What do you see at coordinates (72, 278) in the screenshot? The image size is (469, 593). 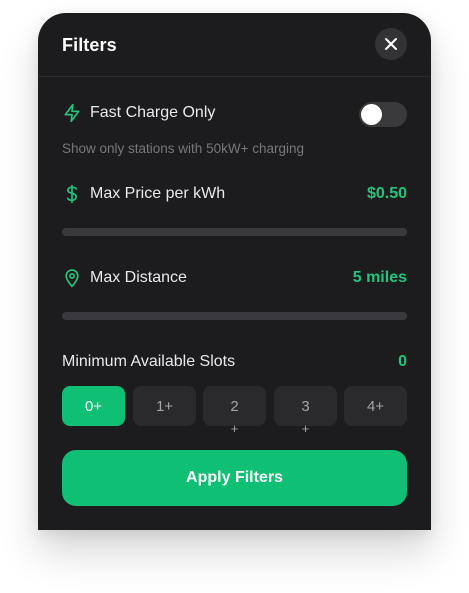 I see `map-pin-icon` at bounding box center [72, 278].